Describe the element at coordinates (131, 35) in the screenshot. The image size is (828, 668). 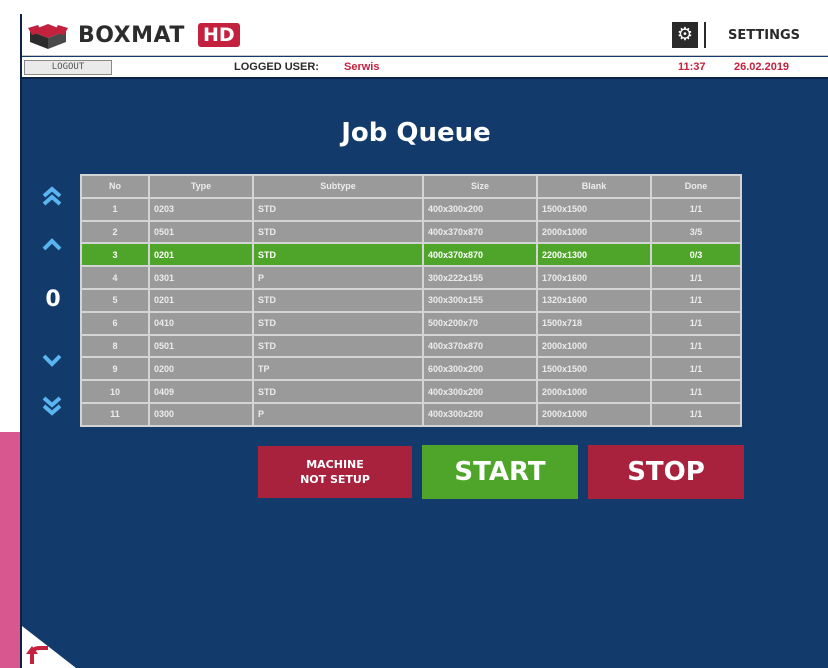
I see `brand-name: BOXMAT` at that location.